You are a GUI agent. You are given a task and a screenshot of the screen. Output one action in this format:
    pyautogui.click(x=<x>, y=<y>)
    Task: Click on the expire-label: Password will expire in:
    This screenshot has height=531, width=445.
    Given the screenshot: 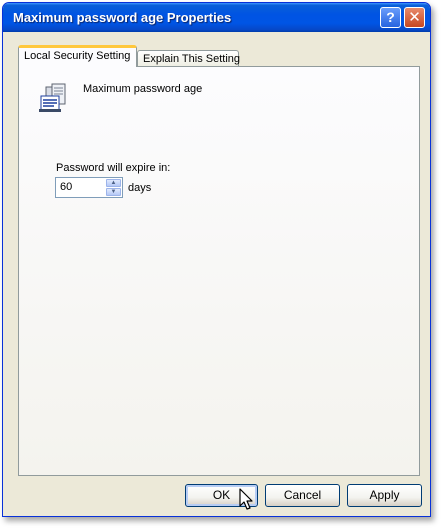 What is the action you would take?
    pyautogui.click(x=113, y=168)
    